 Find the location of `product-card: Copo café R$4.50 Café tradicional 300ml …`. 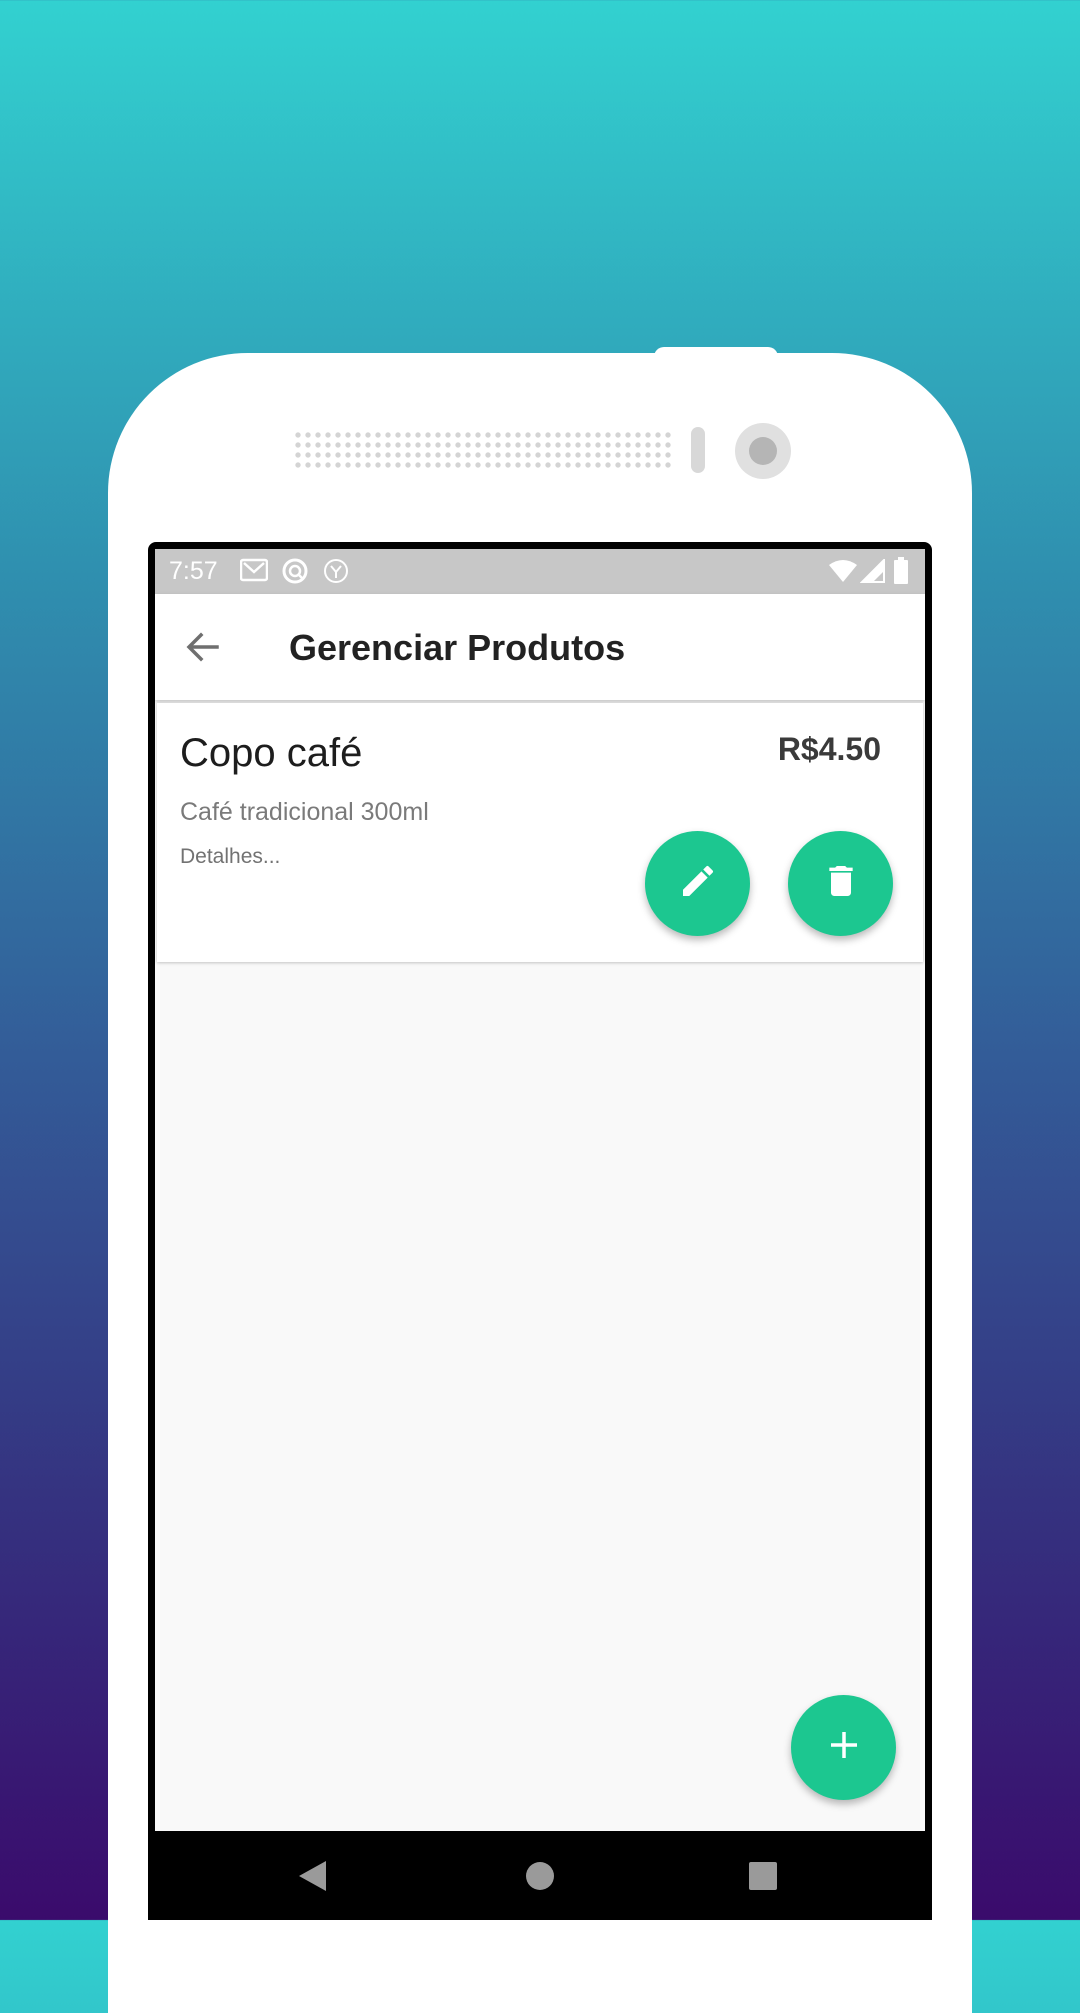

product-card: Copo café R$4.50 Café tradicional 300ml … is located at coordinates (540, 832).